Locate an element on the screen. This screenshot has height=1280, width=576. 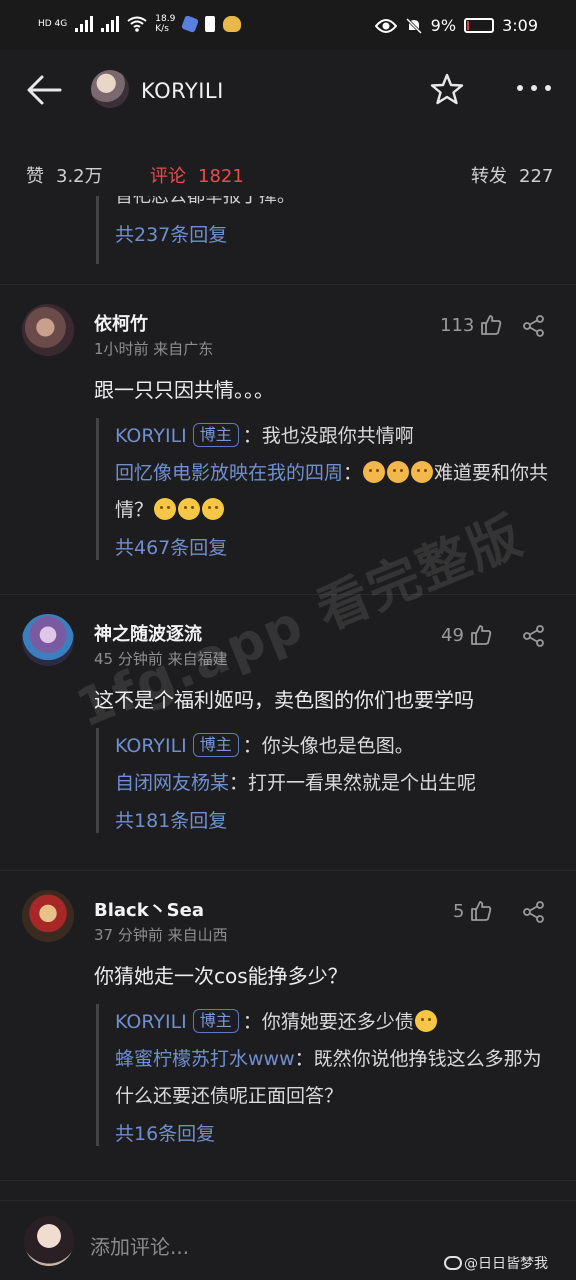
source-watermark: @日日皆梦我 is located at coordinates (496, 1263).